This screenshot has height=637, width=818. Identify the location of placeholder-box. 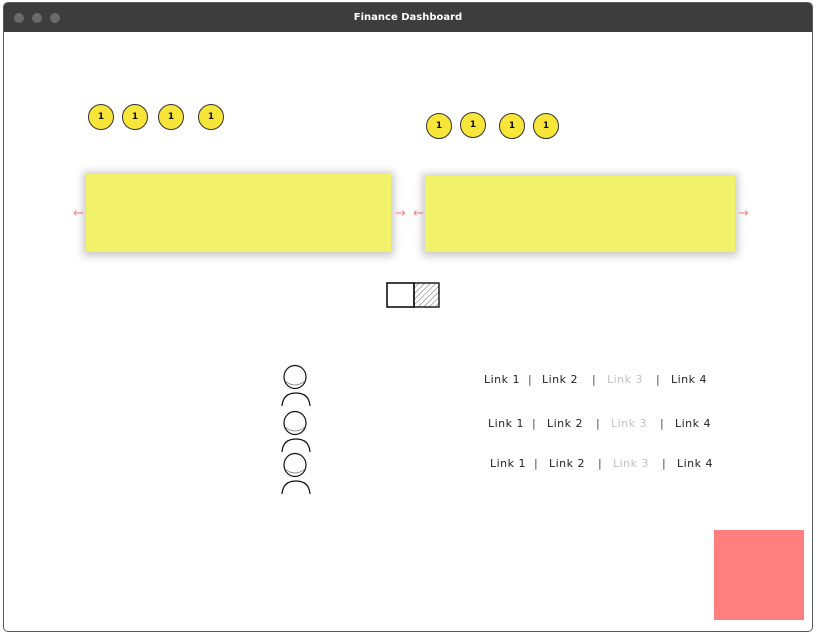
(759, 575).